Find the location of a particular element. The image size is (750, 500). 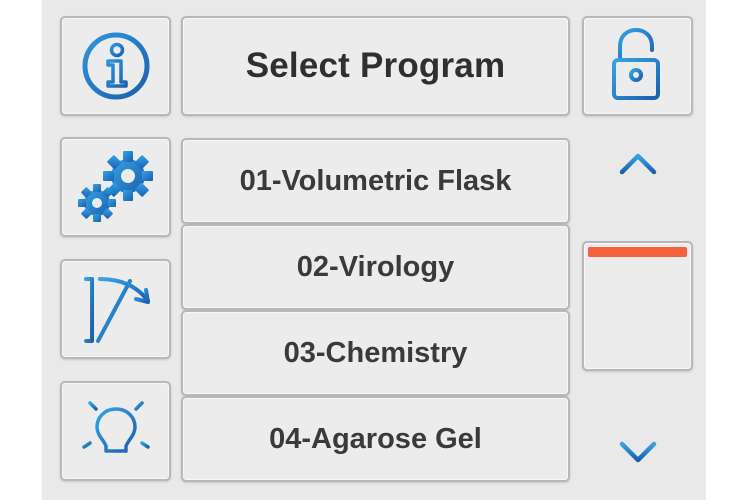

page-title: Select Program is located at coordinates (375, 65).